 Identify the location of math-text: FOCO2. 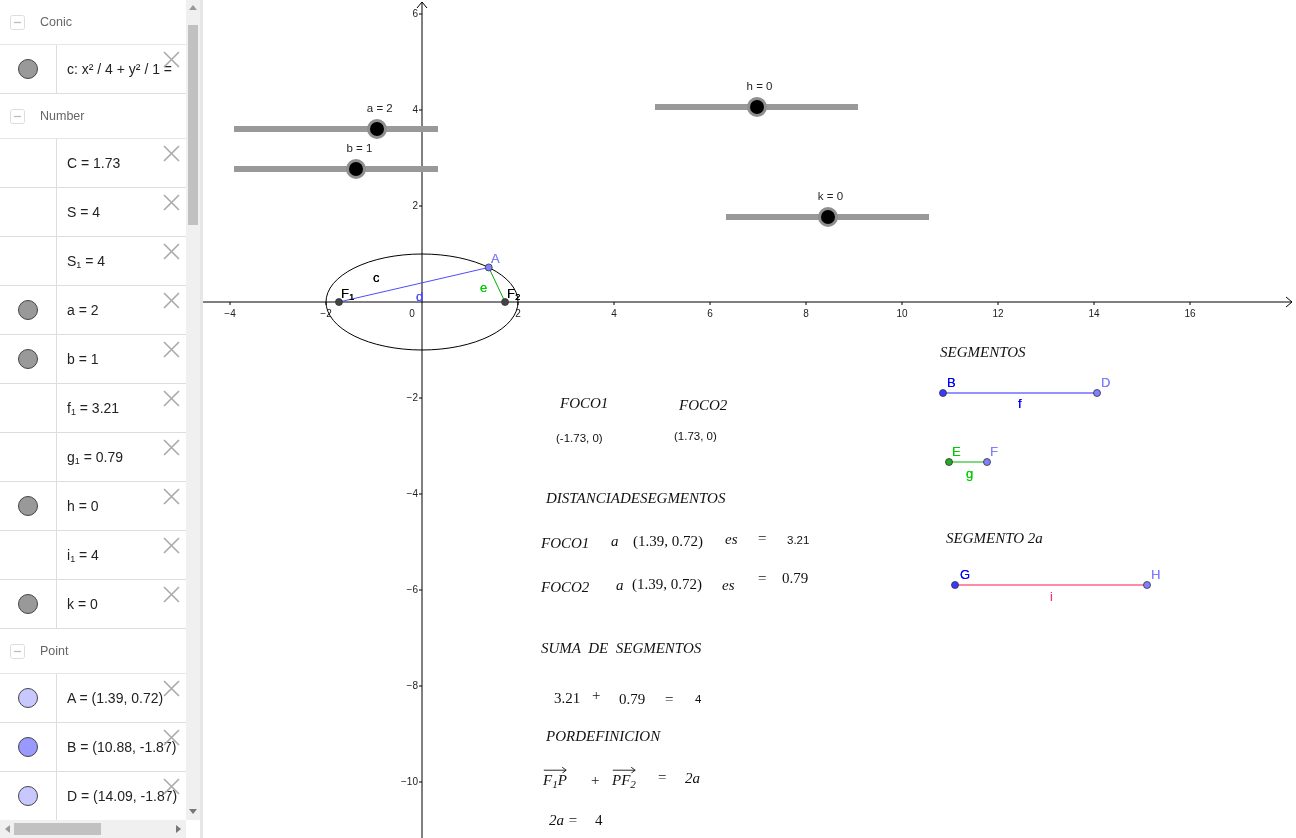
(703, 405).